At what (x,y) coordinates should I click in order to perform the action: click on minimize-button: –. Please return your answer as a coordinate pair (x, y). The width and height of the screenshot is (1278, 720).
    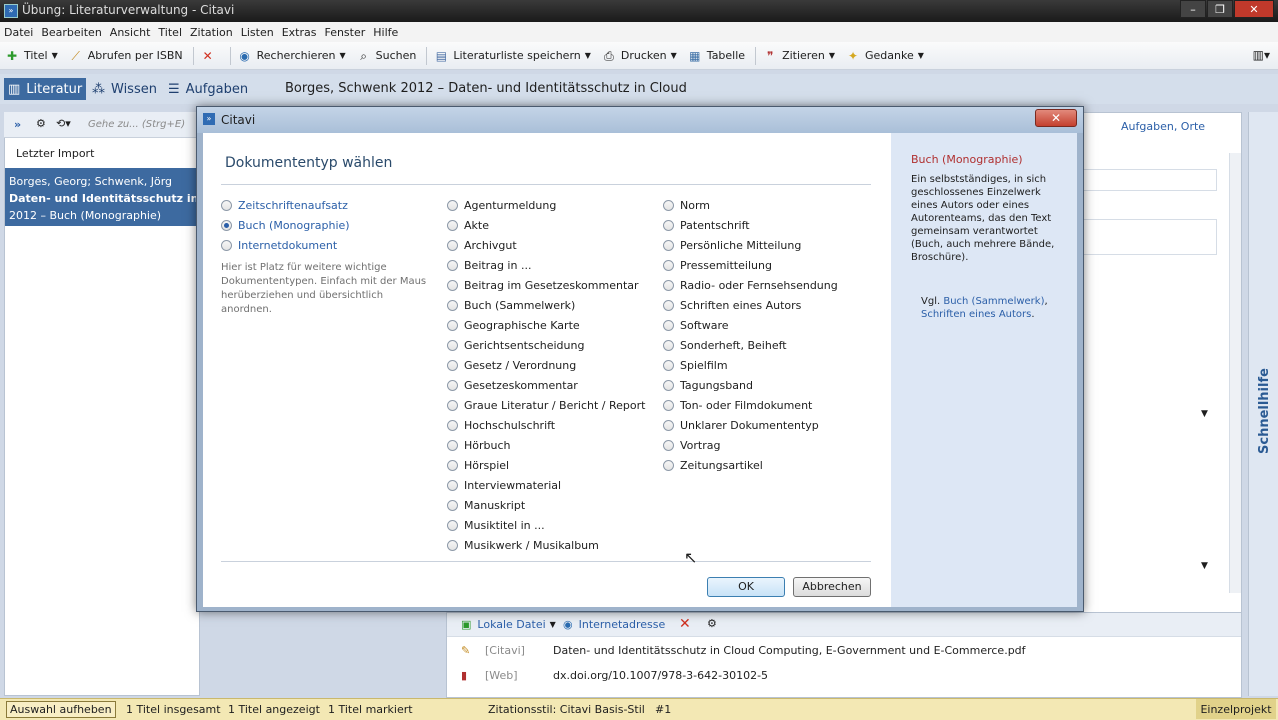
    Looking at the image, I should click on (1193, 9).